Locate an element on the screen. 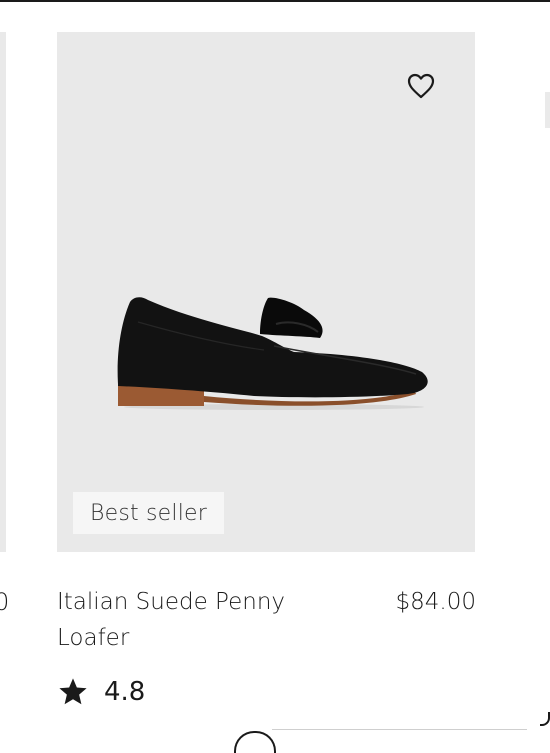 This screenshot has width=550, height=753. top-divider is located at coordinates (275, 1).